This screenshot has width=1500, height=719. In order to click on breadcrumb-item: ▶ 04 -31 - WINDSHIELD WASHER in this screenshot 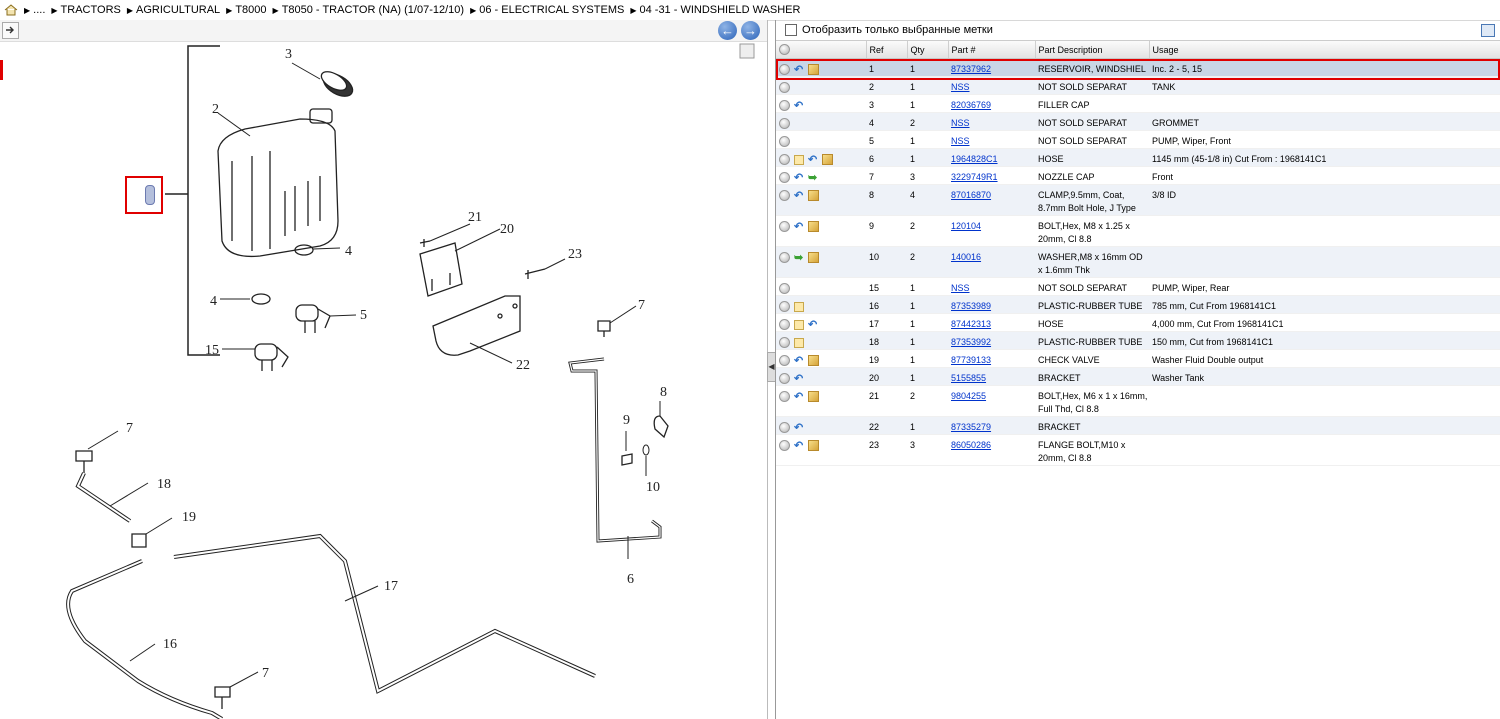, I will do `click(715, 10)`.